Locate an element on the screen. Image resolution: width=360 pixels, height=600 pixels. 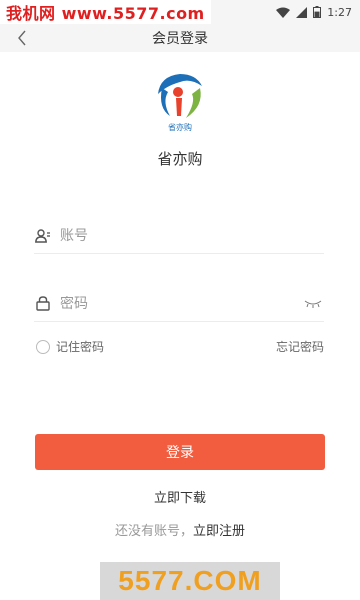
logo-caption: 省亦购 is located at coordinates (180, 127).